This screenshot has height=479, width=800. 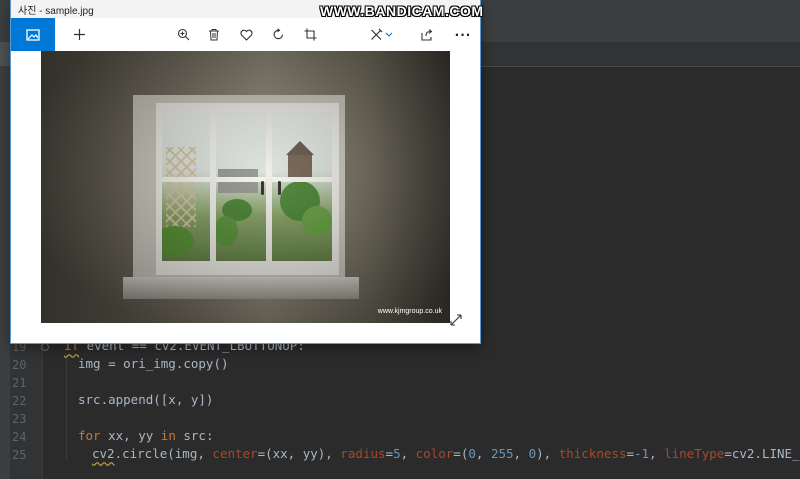 I want to click on delete-button, so click(x=214, y=34).